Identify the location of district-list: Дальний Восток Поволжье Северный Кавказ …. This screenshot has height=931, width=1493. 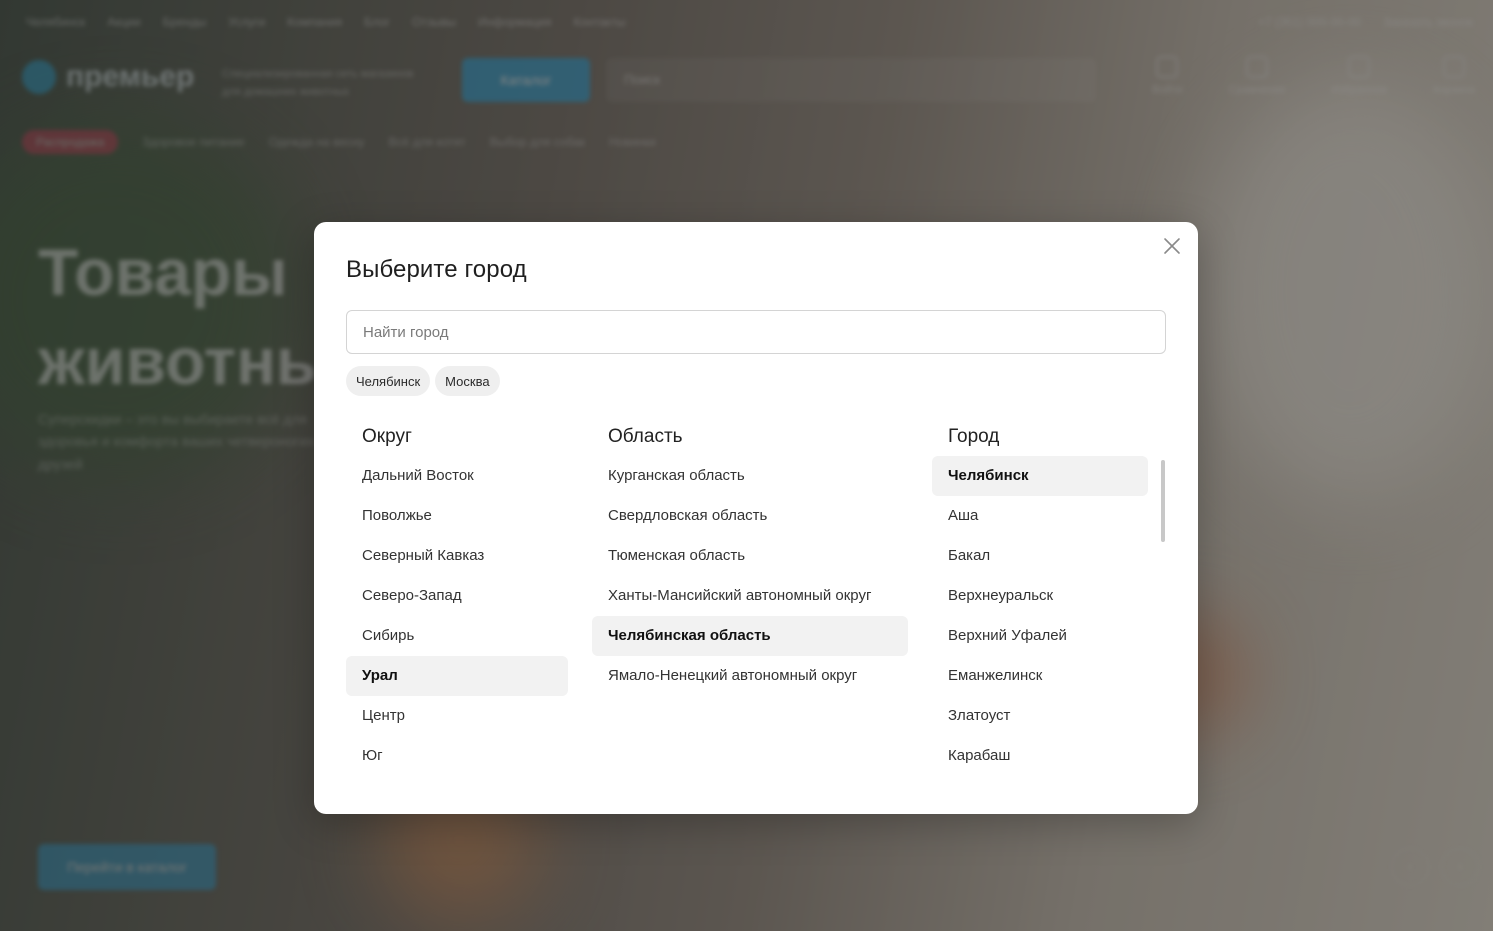
(457, 616).